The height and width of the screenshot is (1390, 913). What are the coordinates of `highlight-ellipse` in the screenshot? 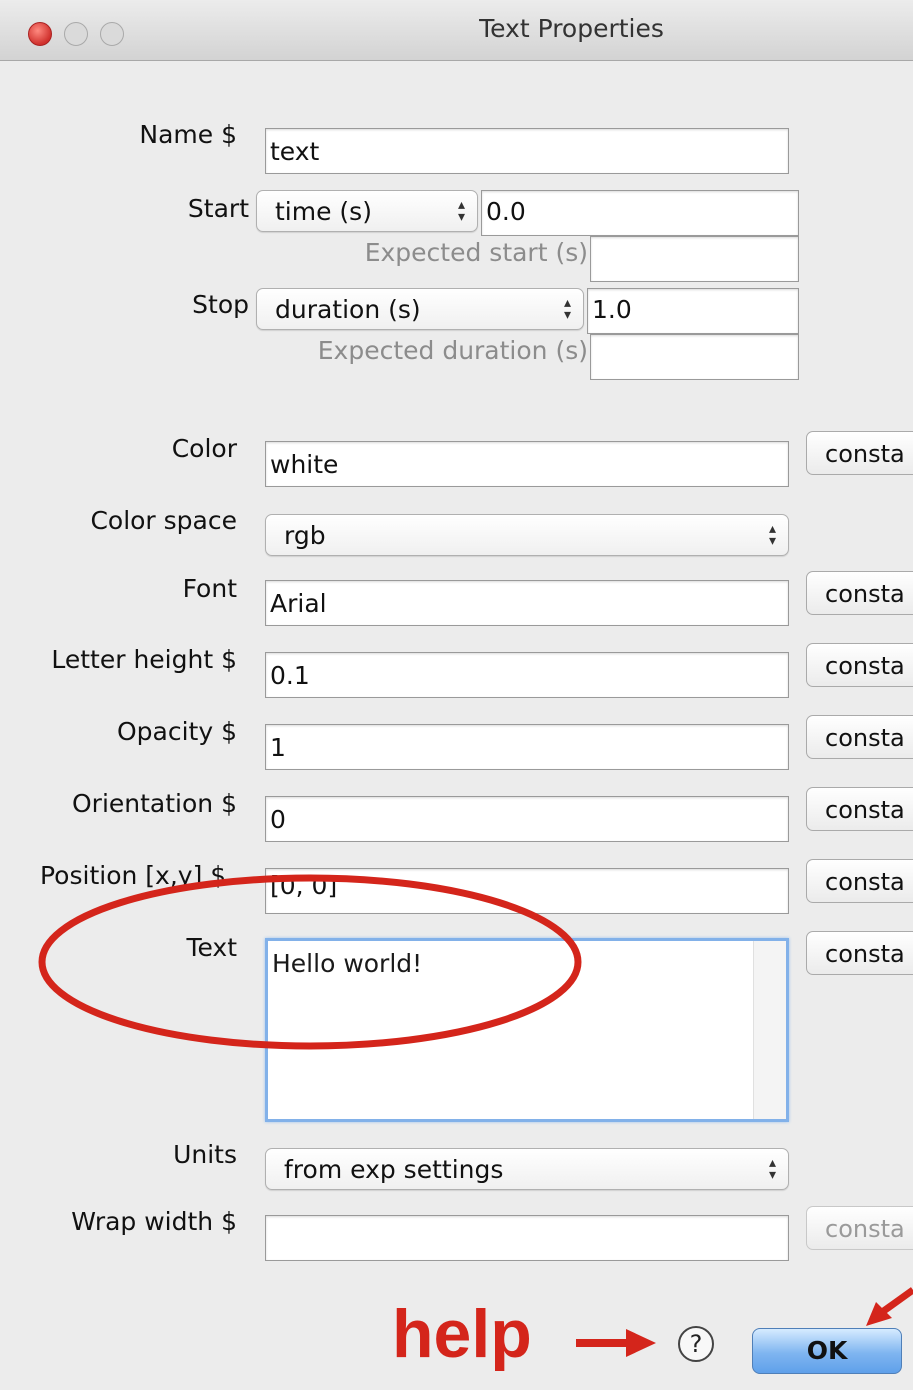 It's located at (310, 962).